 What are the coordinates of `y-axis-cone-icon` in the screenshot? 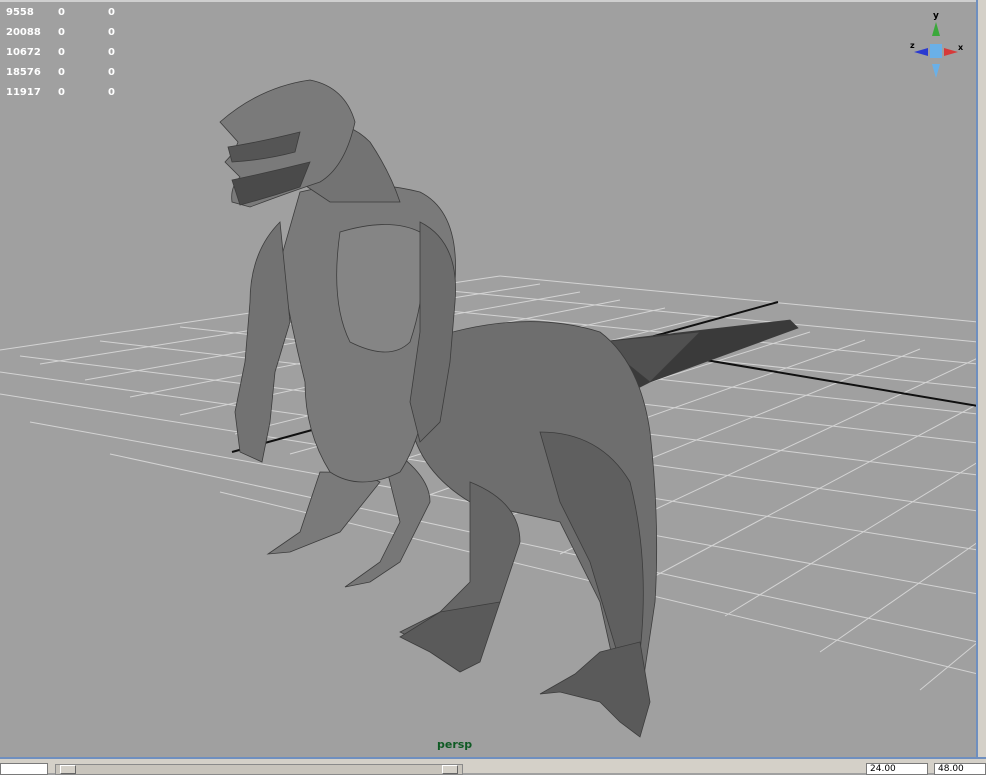 It's located at (936, 29).